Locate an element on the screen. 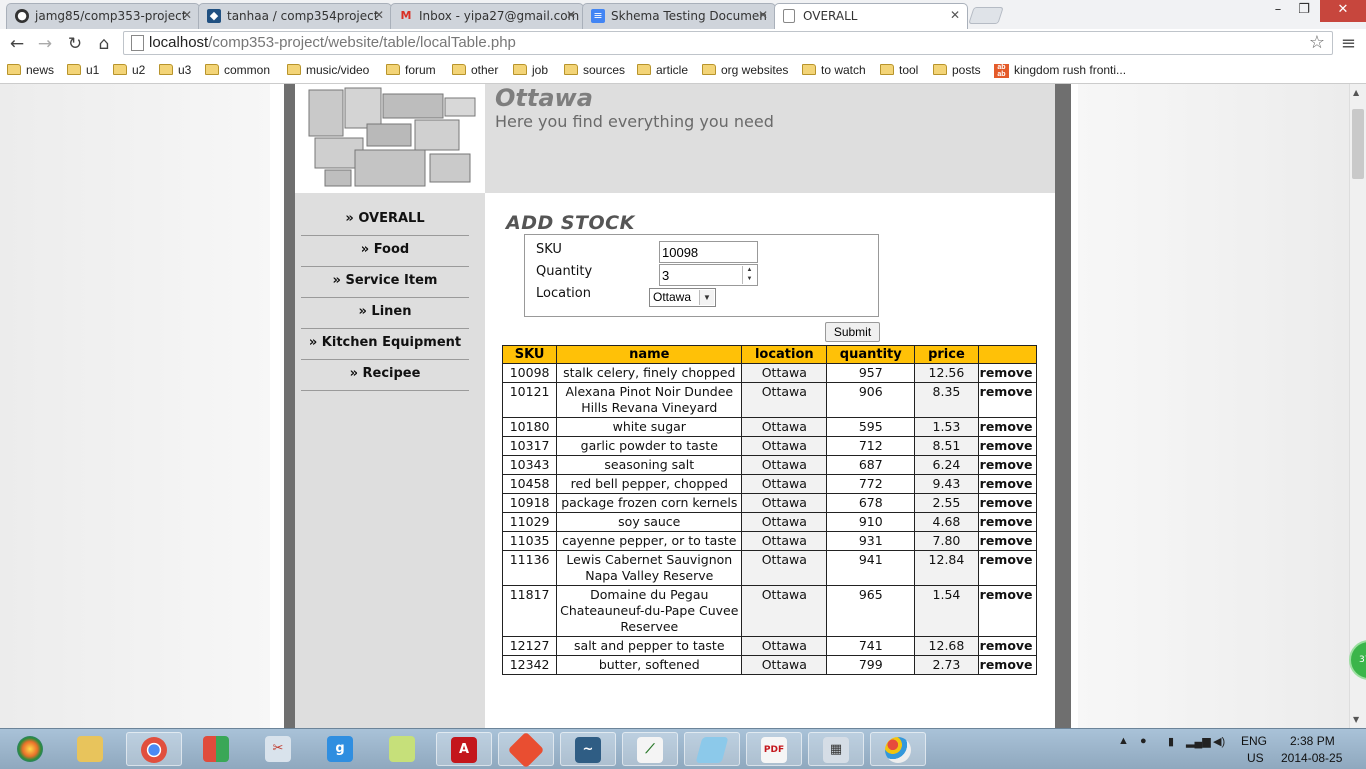 The image size is (1366, 769). sidebar-item-recipee: » Recipee is located at coordinates (385, 375).